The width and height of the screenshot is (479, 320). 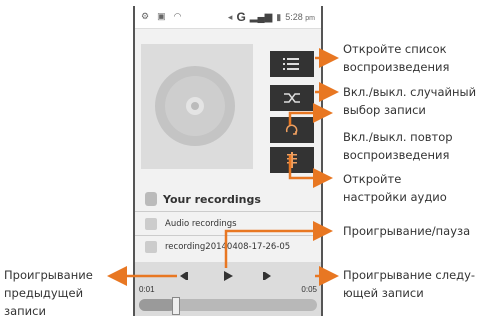 I want to click on repeat-annotation: Вкл./выкл. повтор воспроизведения, so click(x=398, y=146).